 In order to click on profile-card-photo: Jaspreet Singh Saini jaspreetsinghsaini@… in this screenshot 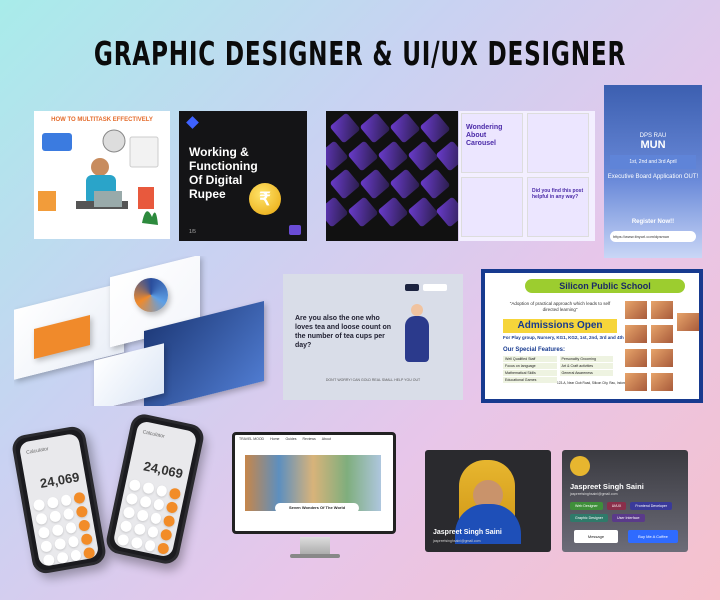, I will do `click(488, 501)`.